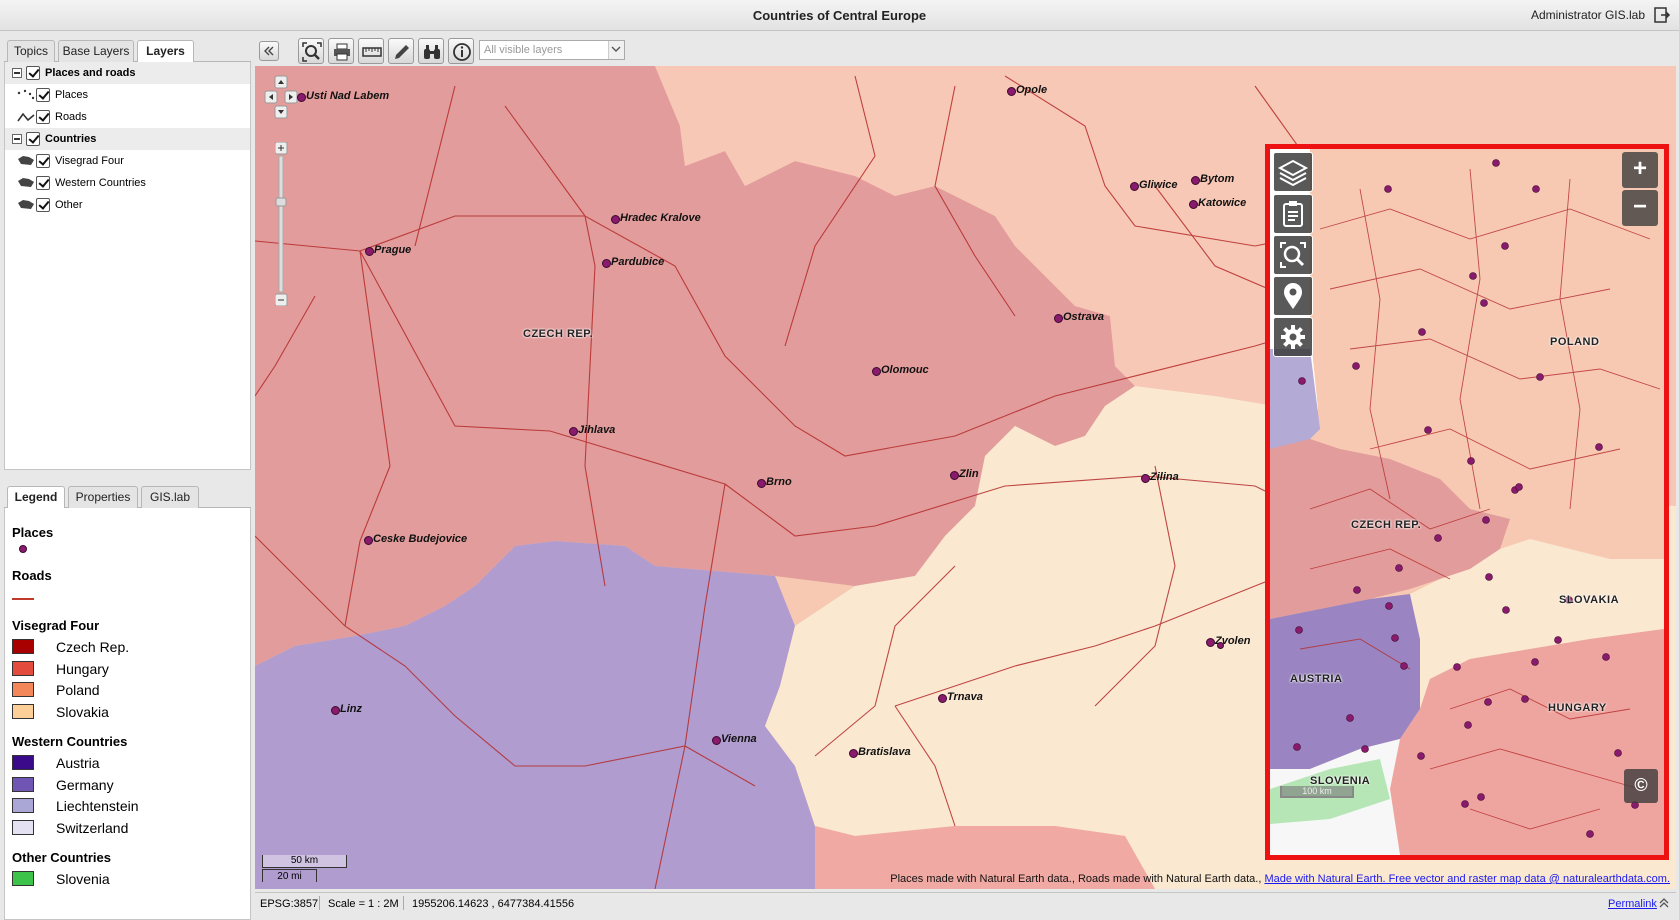 This screenshot has width=1679, height=920. I want to click on country-label: HUNGARY, so click(1577, 708).